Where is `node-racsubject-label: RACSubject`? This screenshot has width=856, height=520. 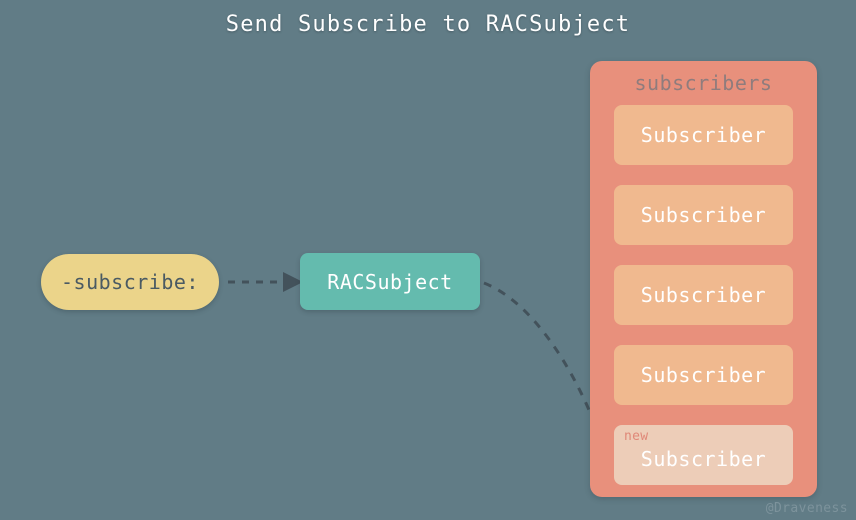
node-racsubject-label: RACSubject is located at coordinates (390, 281).